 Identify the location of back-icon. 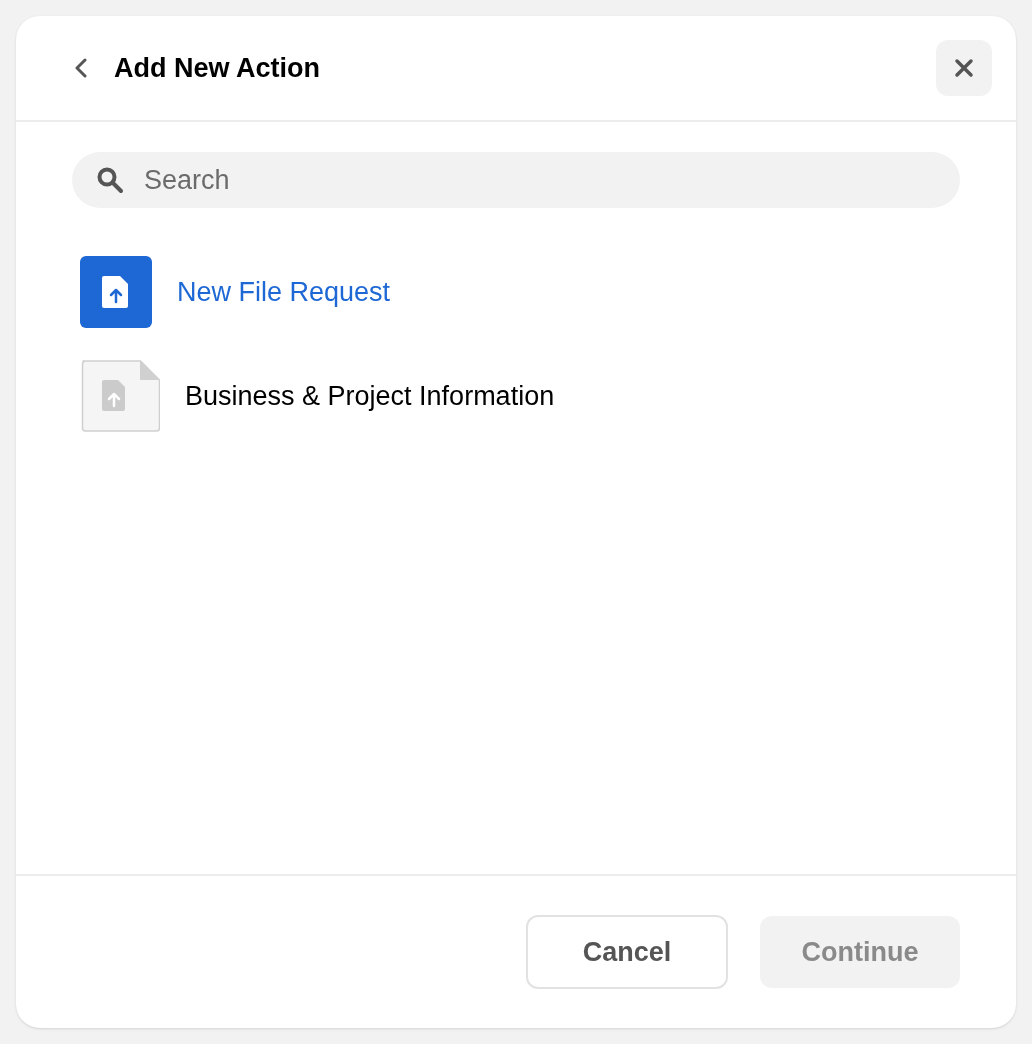
(81, 68).